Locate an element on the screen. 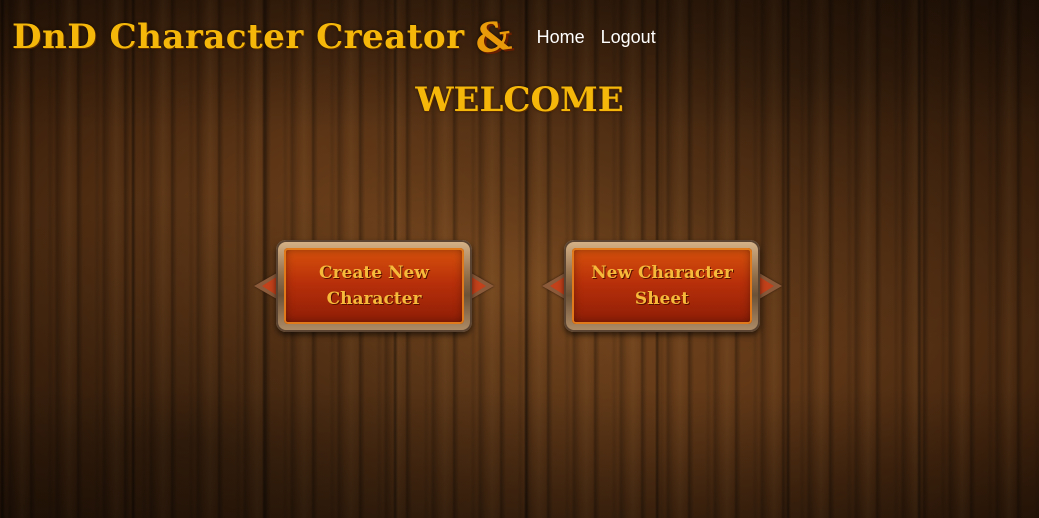 This screenshot has height=518, width=1039. button-frame: New Character Sheet is located at coordinates (662, 286).